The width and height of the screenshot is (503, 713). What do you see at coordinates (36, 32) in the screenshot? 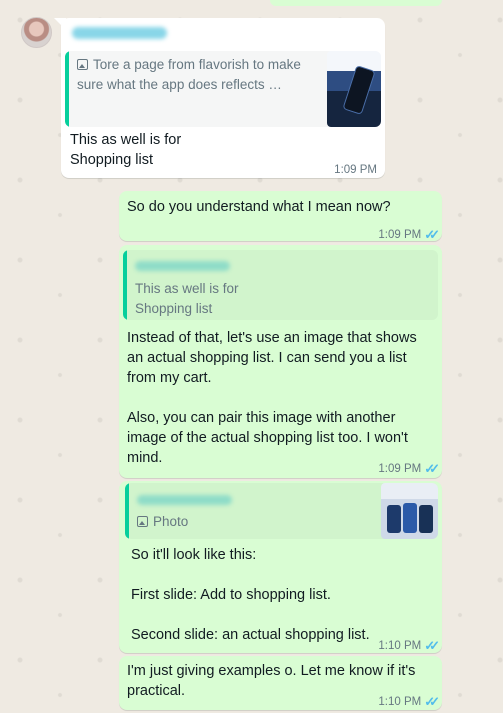
I see `contact-avatar` at bounding box center [36, 32].